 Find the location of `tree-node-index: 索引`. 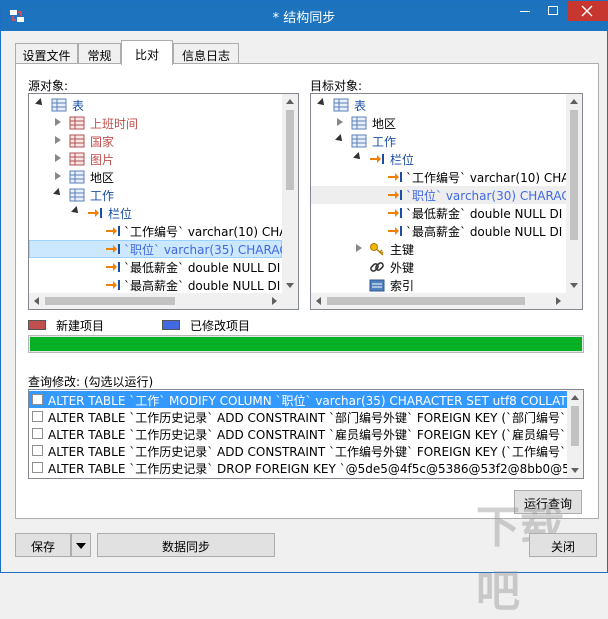

tree-node-index: 索引 is located at coordinates (438, 284).